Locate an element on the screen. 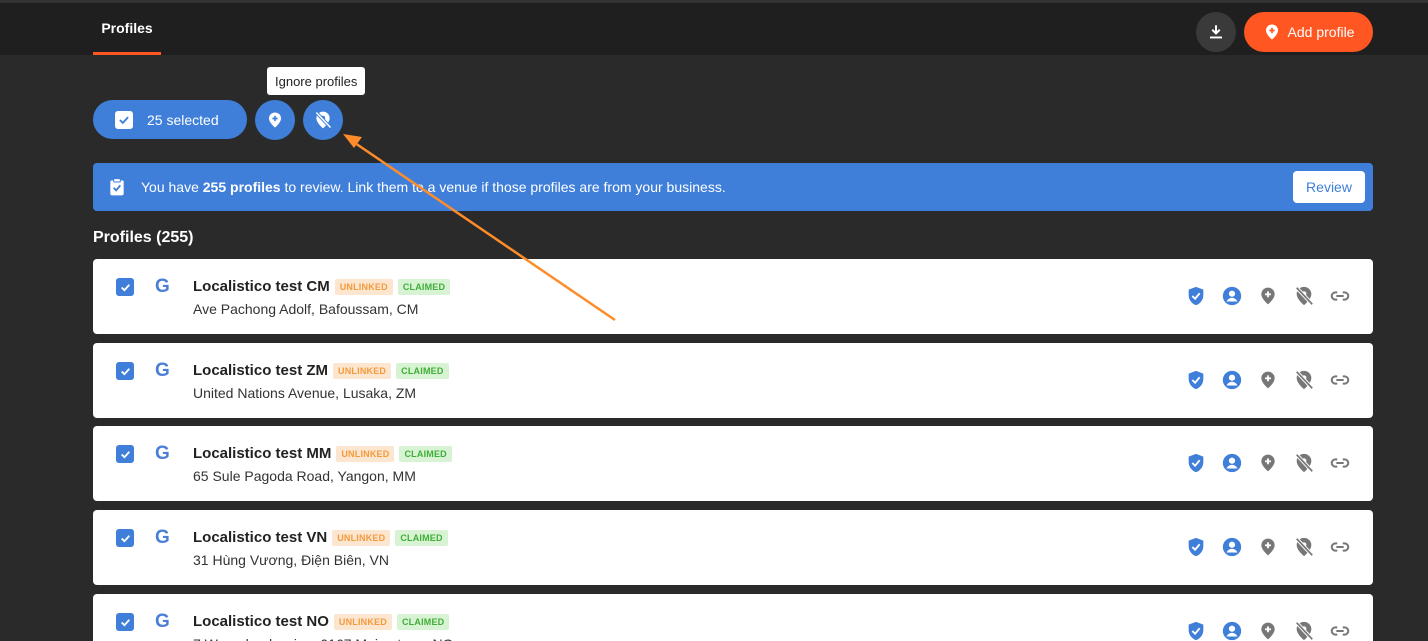 This screenshot has width=1428, height=641. profile-address: United Nations Avenue, Lusaka, ZM is located at coordinates (305, 393).